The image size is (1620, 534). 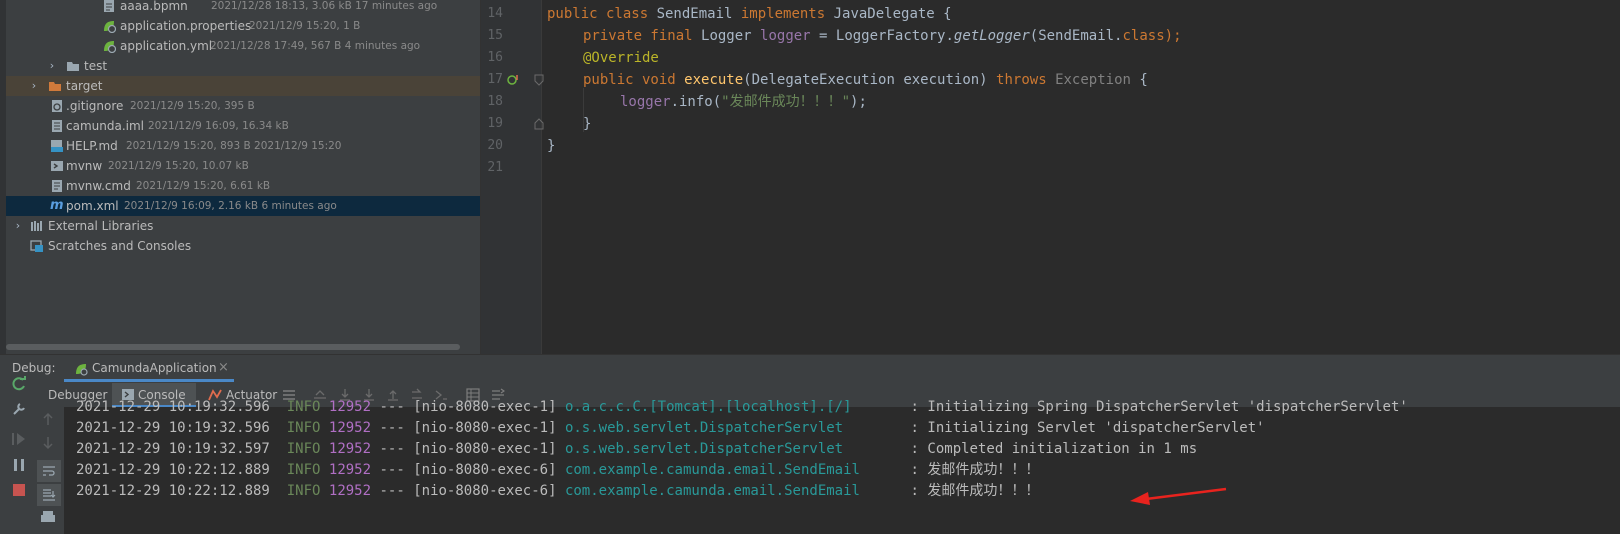 I want to click on line-number: 18, so click(x=495, y=101).